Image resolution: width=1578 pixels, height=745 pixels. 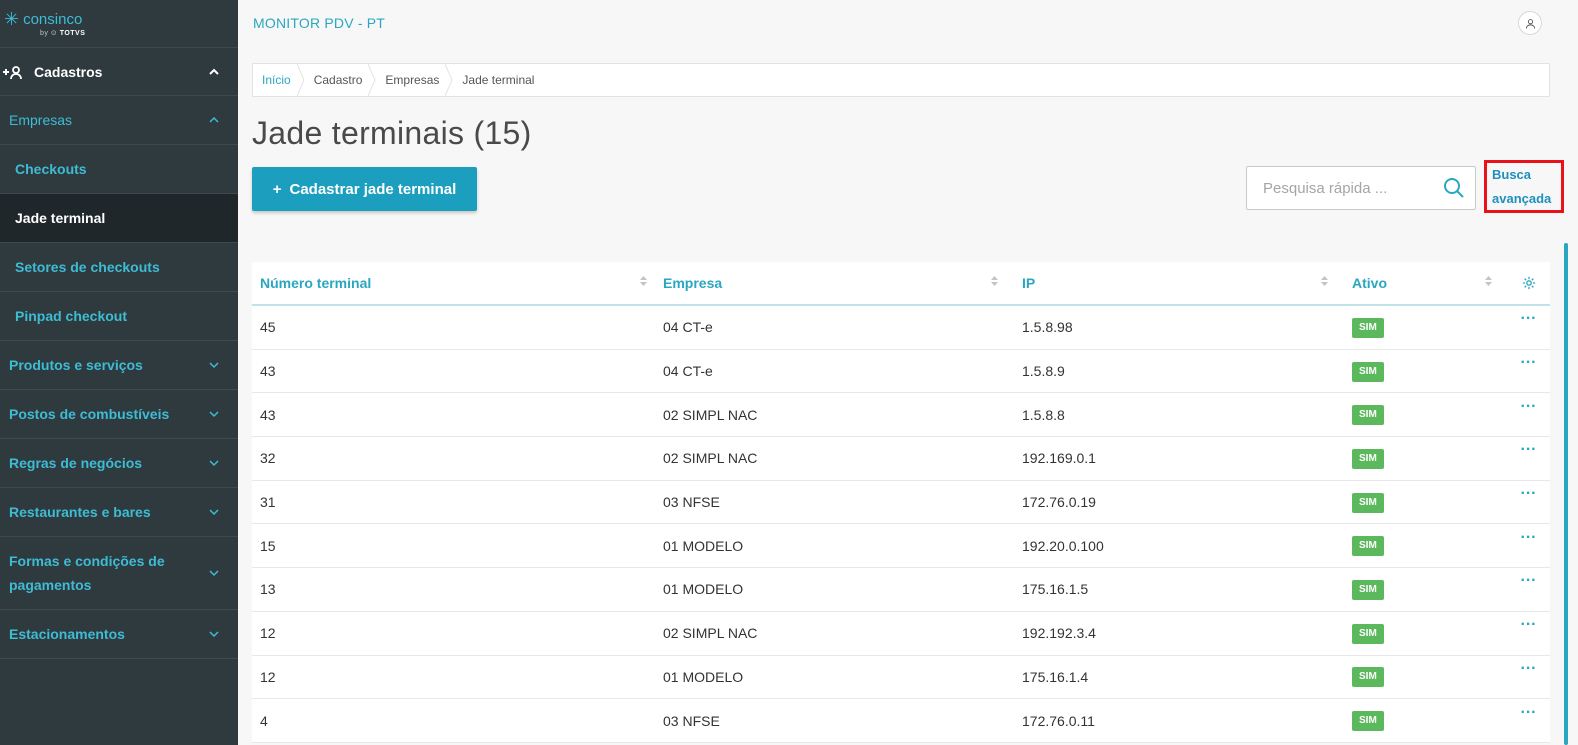 What do you see at coordinates (901, 634) in the screenshot?
I see `table-row: 12 02 SIMPL NAC 192.192.3.4 SIM ···` at bounding box center [901, 634].